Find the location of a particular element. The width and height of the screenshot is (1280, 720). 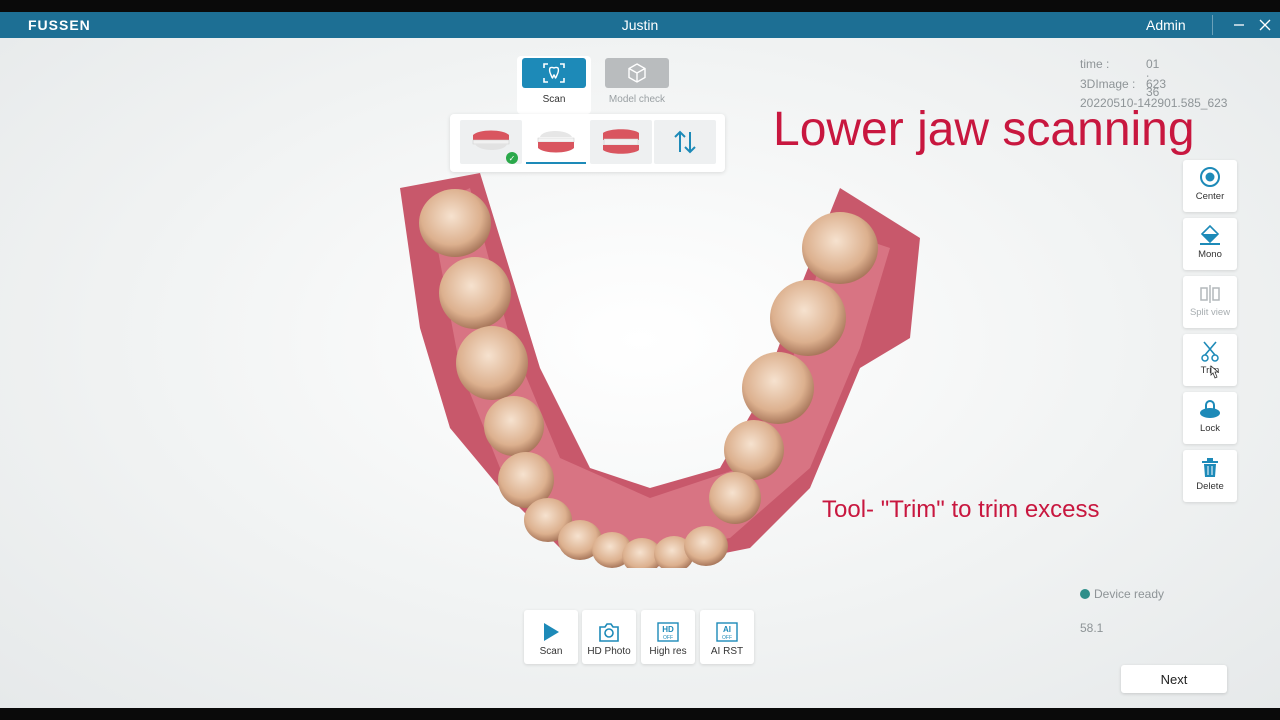

next-button: Next is located at coordinates (1174, 679).